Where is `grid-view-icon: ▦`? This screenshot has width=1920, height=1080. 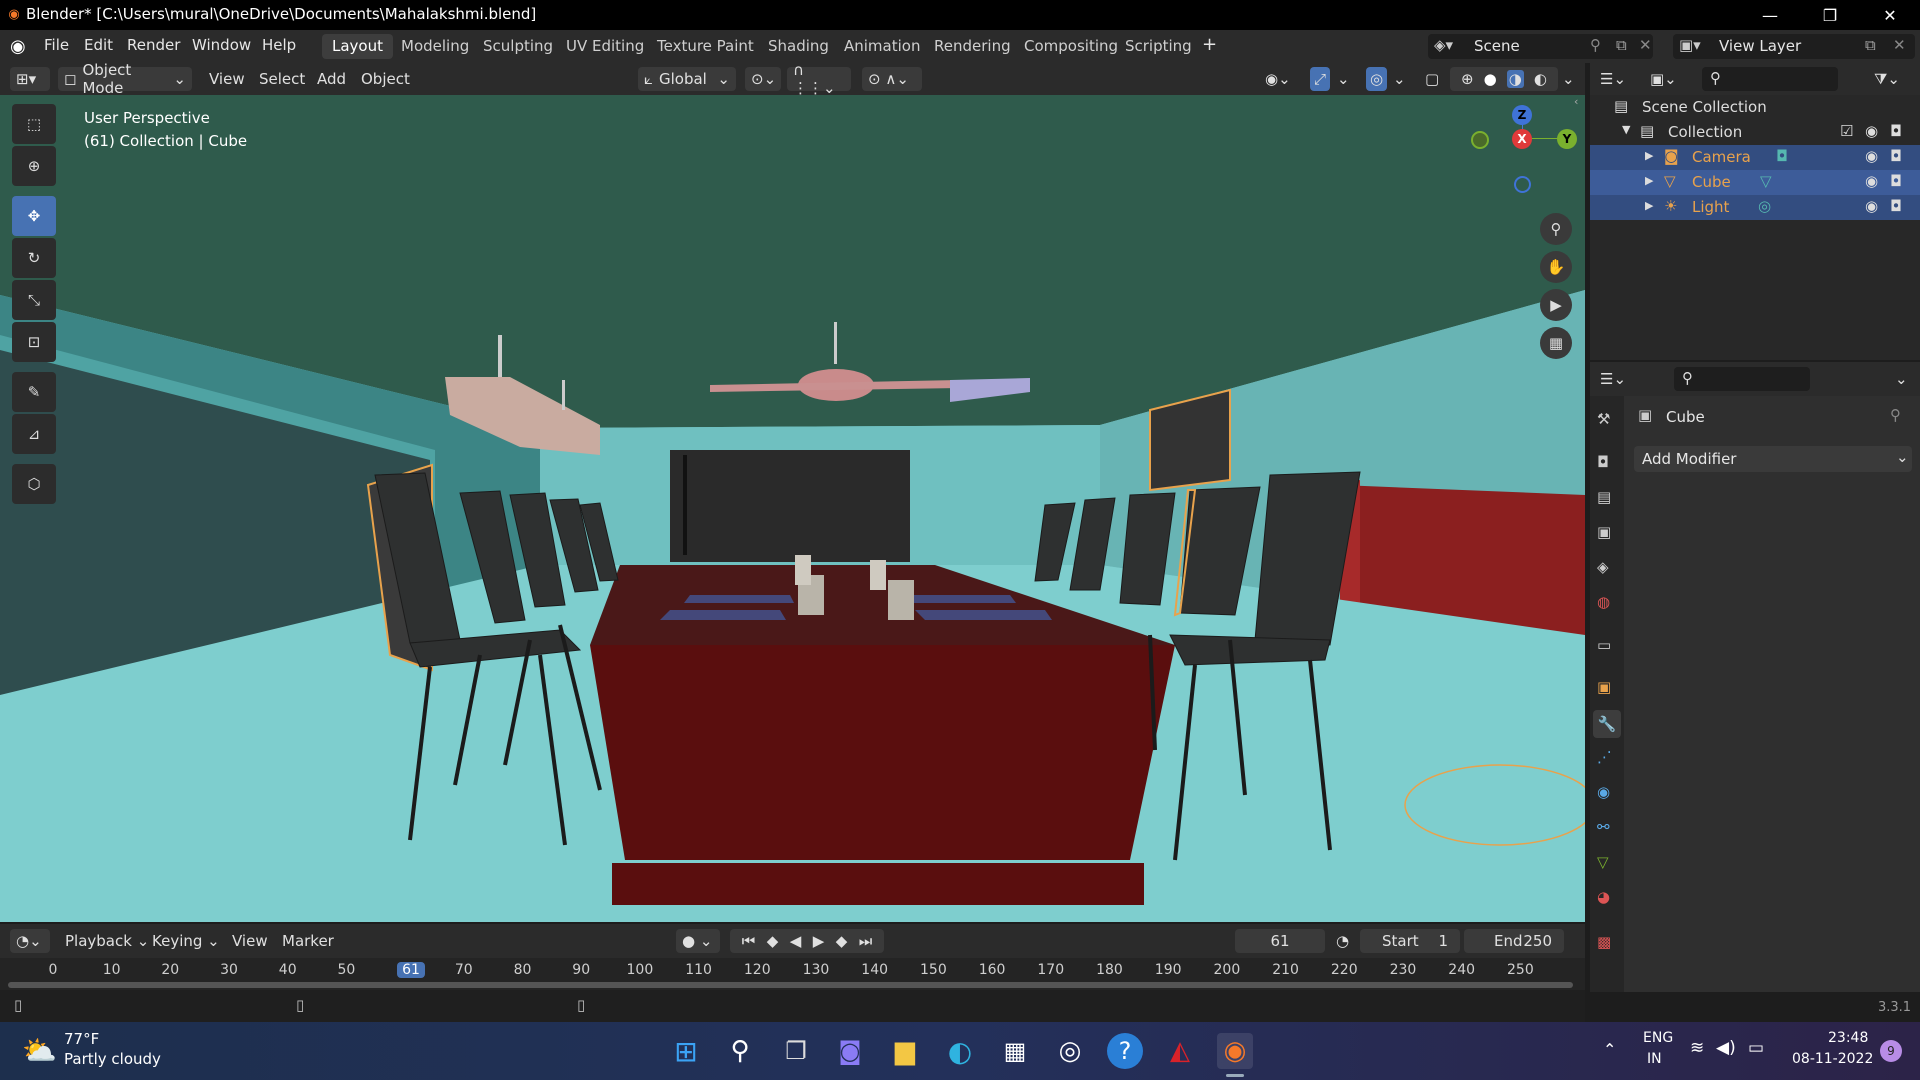
grid-view-icon: ▦ is located at coordinates (1556, 343).